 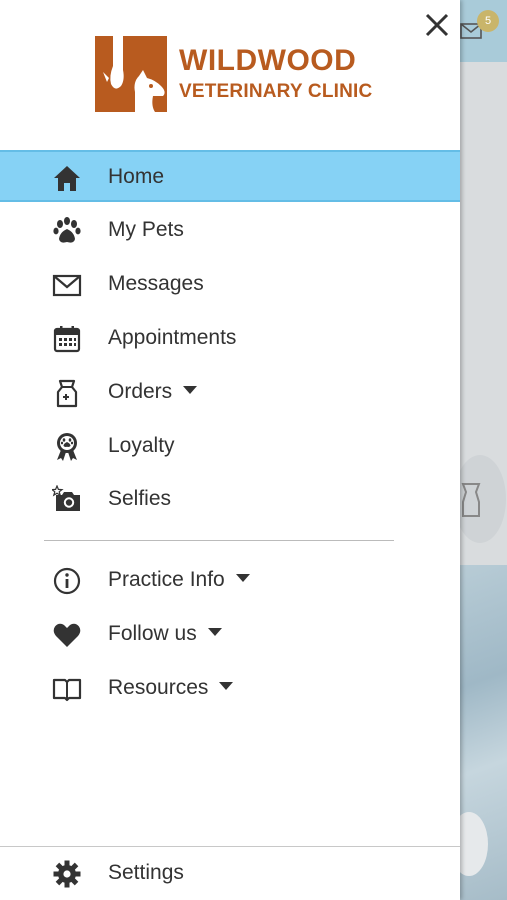 I want to click on resources-label-text: Resources, so click(x=158, y=687).